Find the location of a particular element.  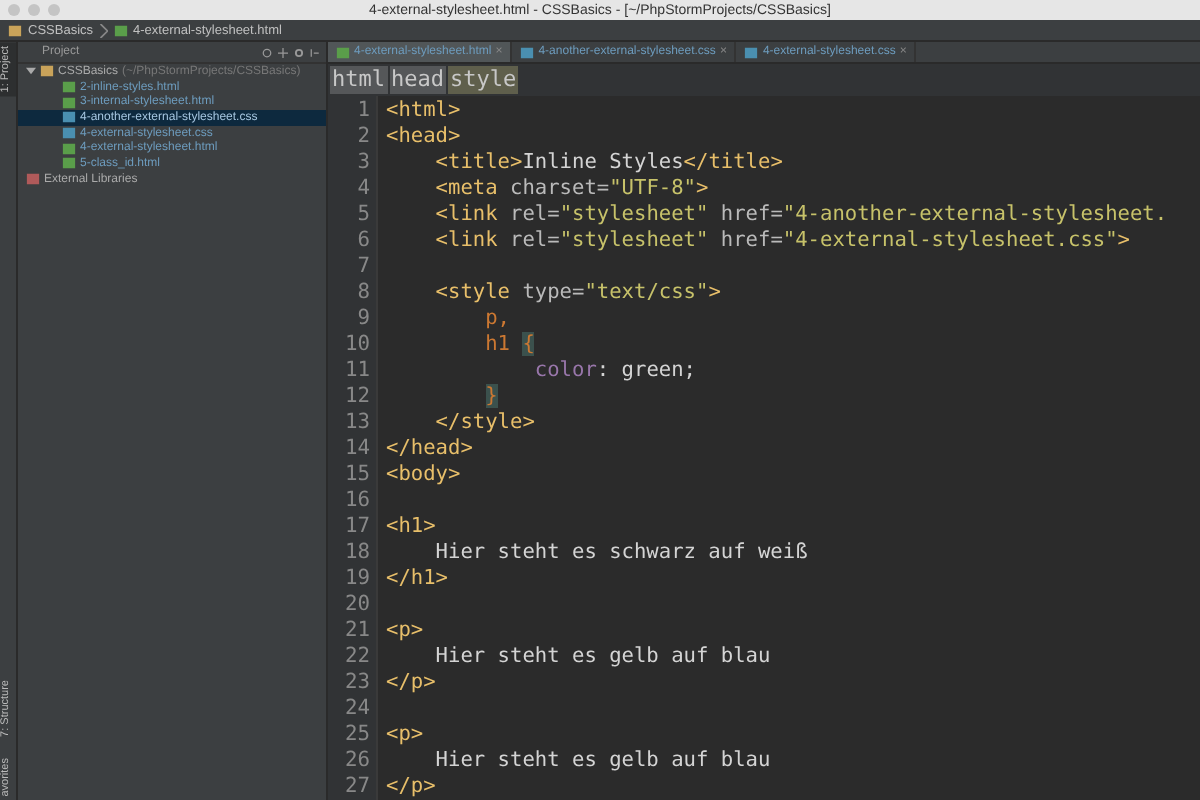

line-number: 8 is located at coordinates (363, 293).